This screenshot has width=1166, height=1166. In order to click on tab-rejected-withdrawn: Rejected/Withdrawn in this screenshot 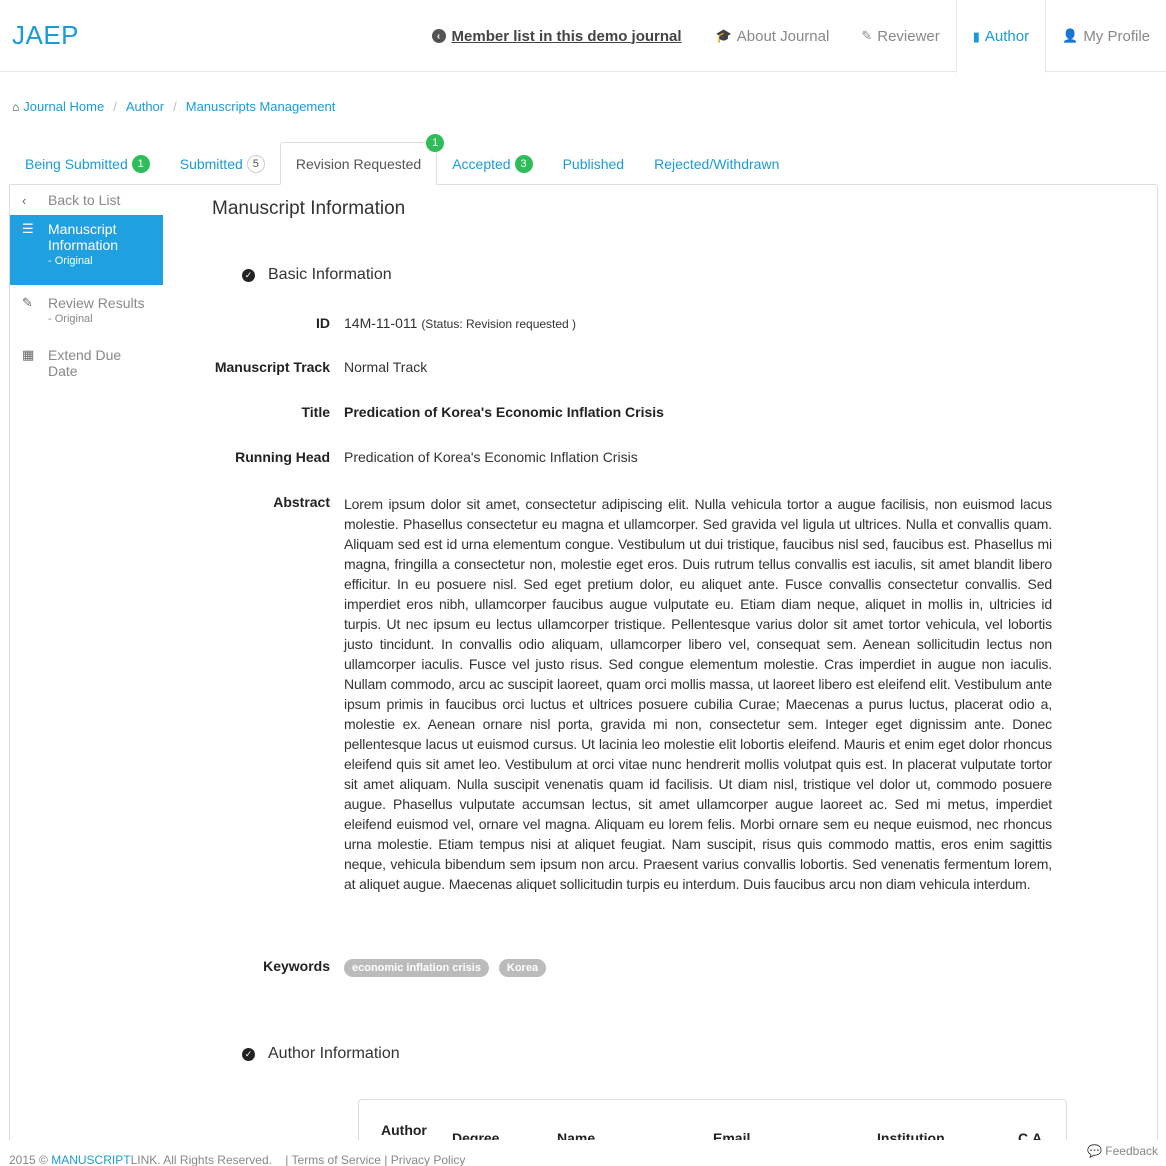, I will do `click(716, 164)`.